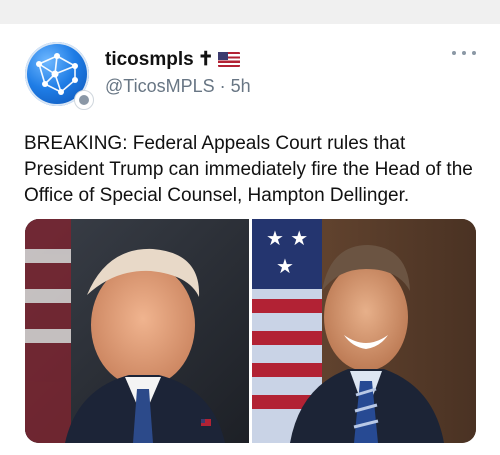 This screenshot has height=455, width=500. What do you see at coordinates (149, 59) in the screenshot?
I see `author-display-name: ticosmpls` at bounding box center [149, 59].